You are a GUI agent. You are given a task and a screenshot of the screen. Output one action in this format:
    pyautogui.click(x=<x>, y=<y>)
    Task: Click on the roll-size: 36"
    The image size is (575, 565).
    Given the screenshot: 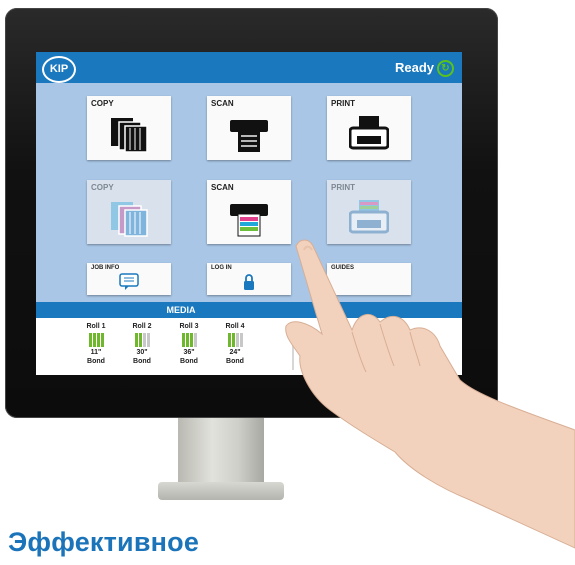 What is the action you would take?
    pyautogui.click(x=189, y=352)
    